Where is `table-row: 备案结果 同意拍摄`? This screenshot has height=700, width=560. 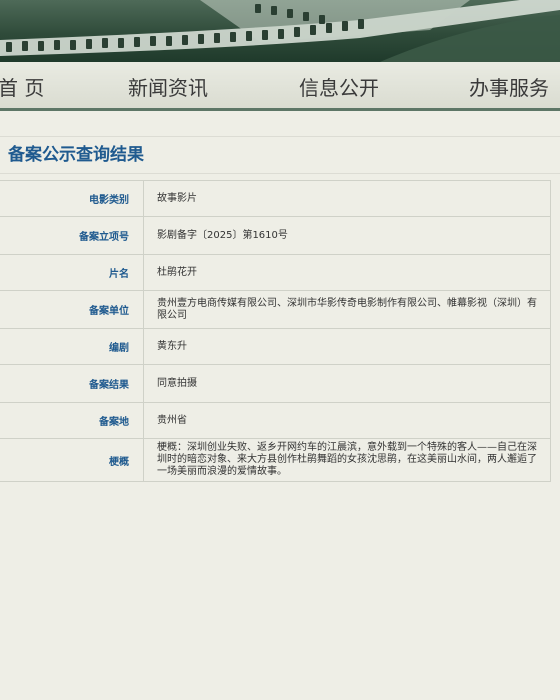
table-row: 备案结果 同意拍摄 is located at coordinates (275, 383).